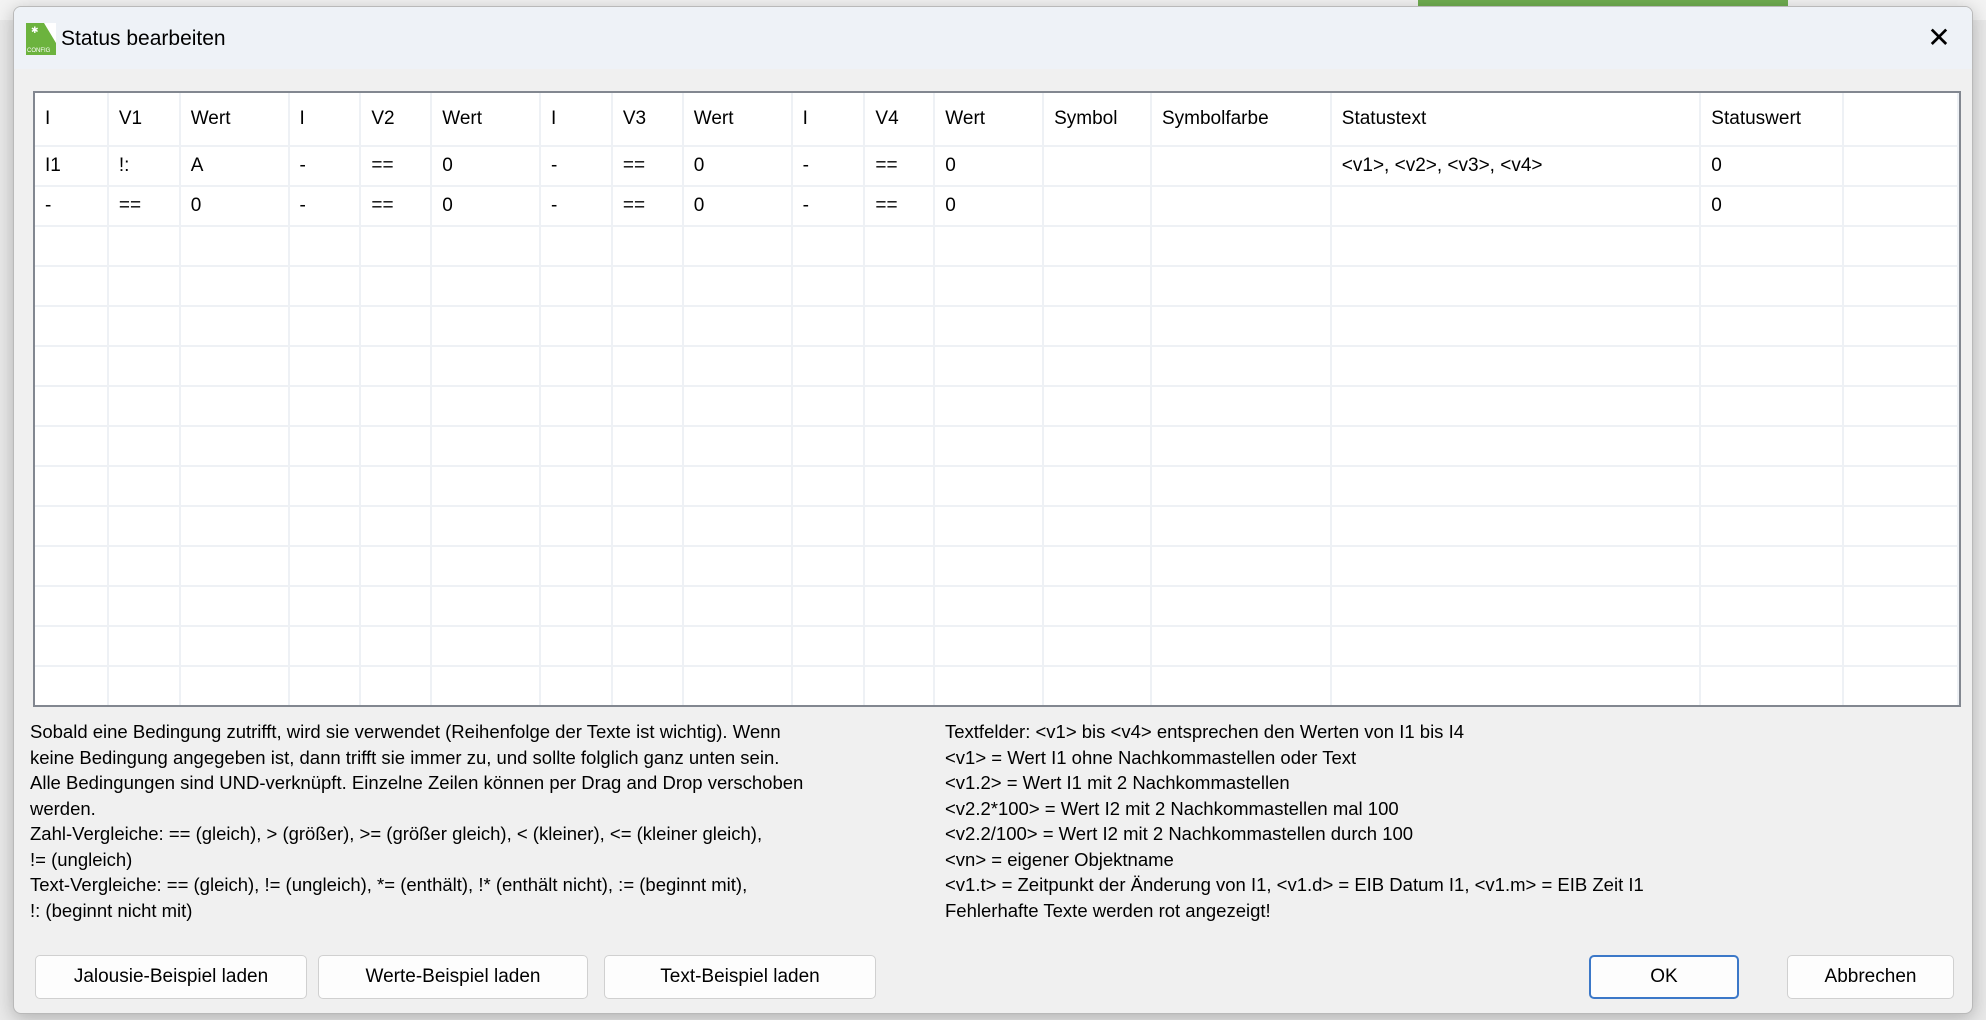  Describe the element at coordinates (396, 120) in the screenshot. I see `column-header: V2` at that location.